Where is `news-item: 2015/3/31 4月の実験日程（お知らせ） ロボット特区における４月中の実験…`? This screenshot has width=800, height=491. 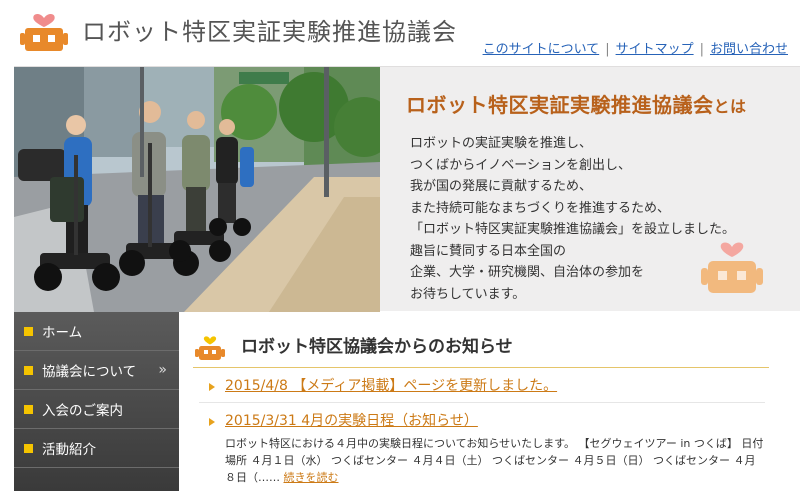 news-item: 2015/3/31 4月の実験日程（お知らせ） ロボット特区における４月中の実験… is located at coordinates (482, 447).